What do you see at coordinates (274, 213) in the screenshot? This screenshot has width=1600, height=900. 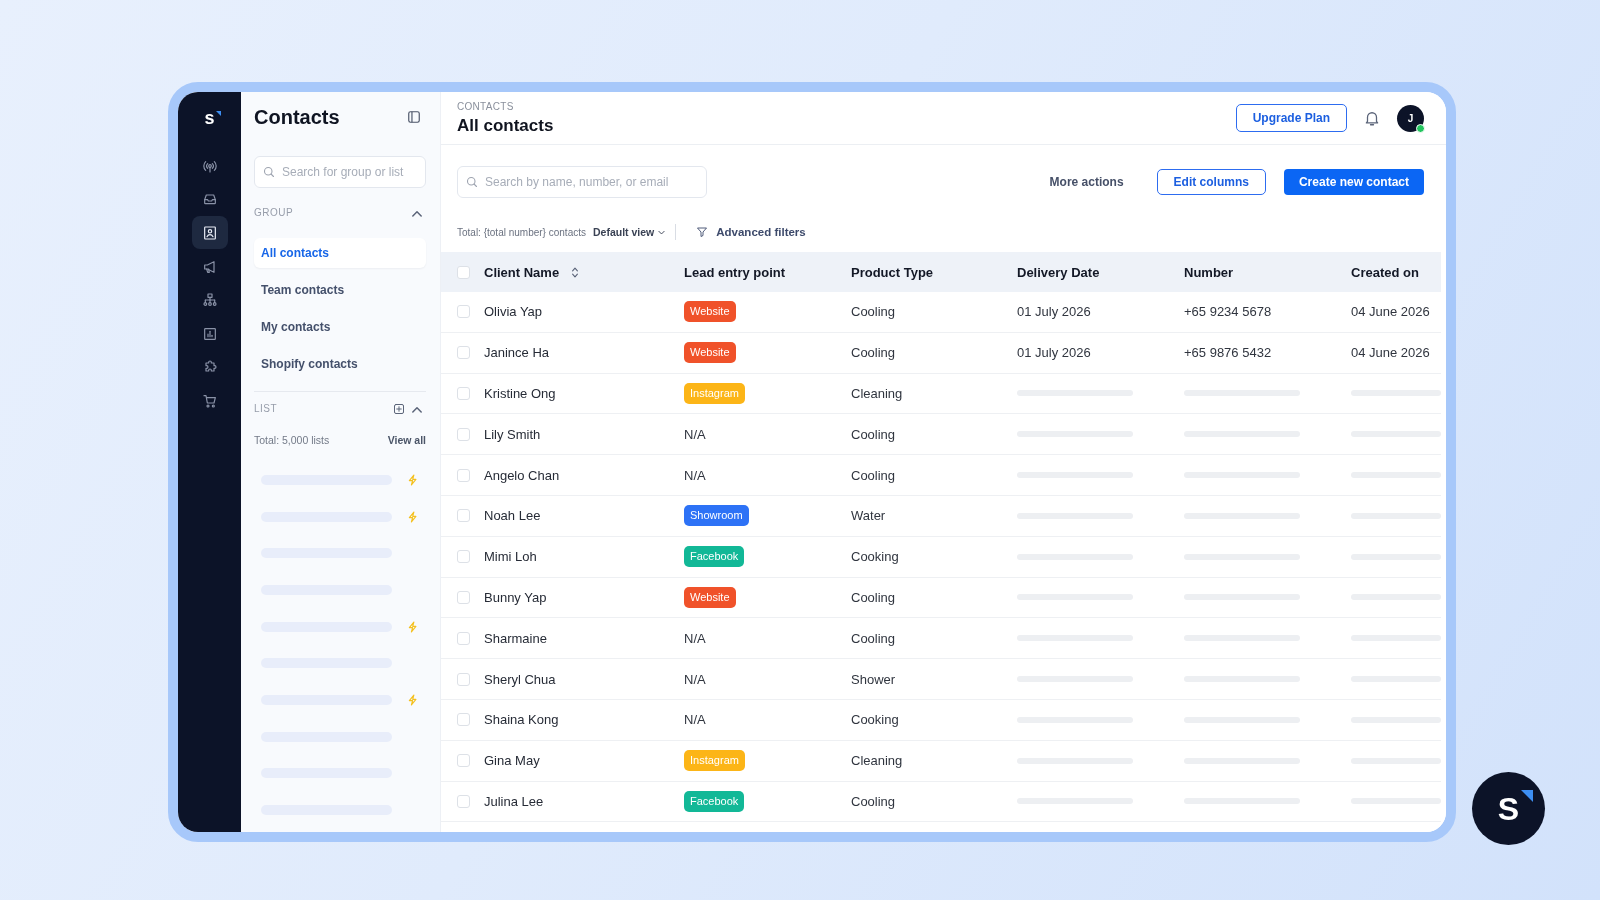 I see `section-label: GROUP` at bounding box center [274, 213].